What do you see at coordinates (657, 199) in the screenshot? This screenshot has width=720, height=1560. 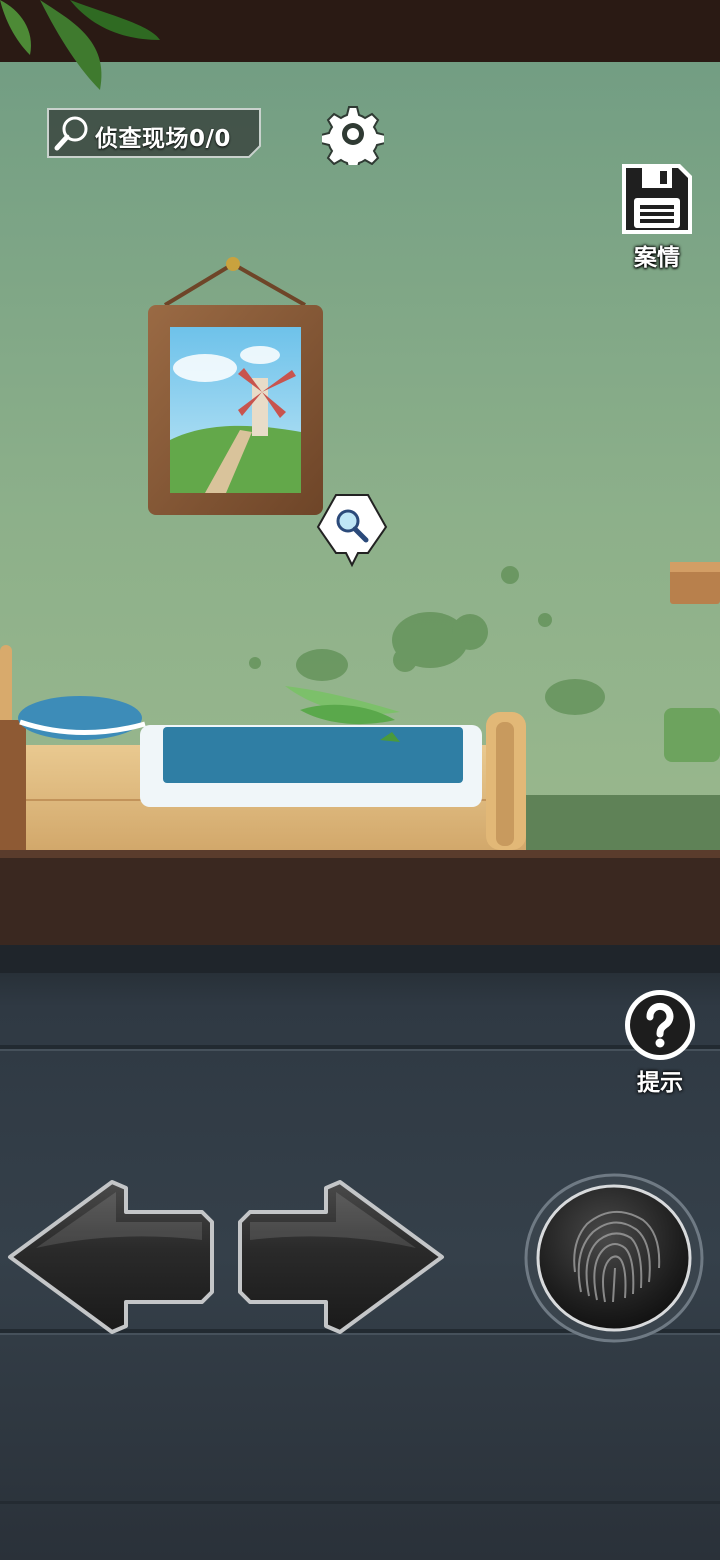 I see `floppy-disk-icon` at bounding box center [657, 199].